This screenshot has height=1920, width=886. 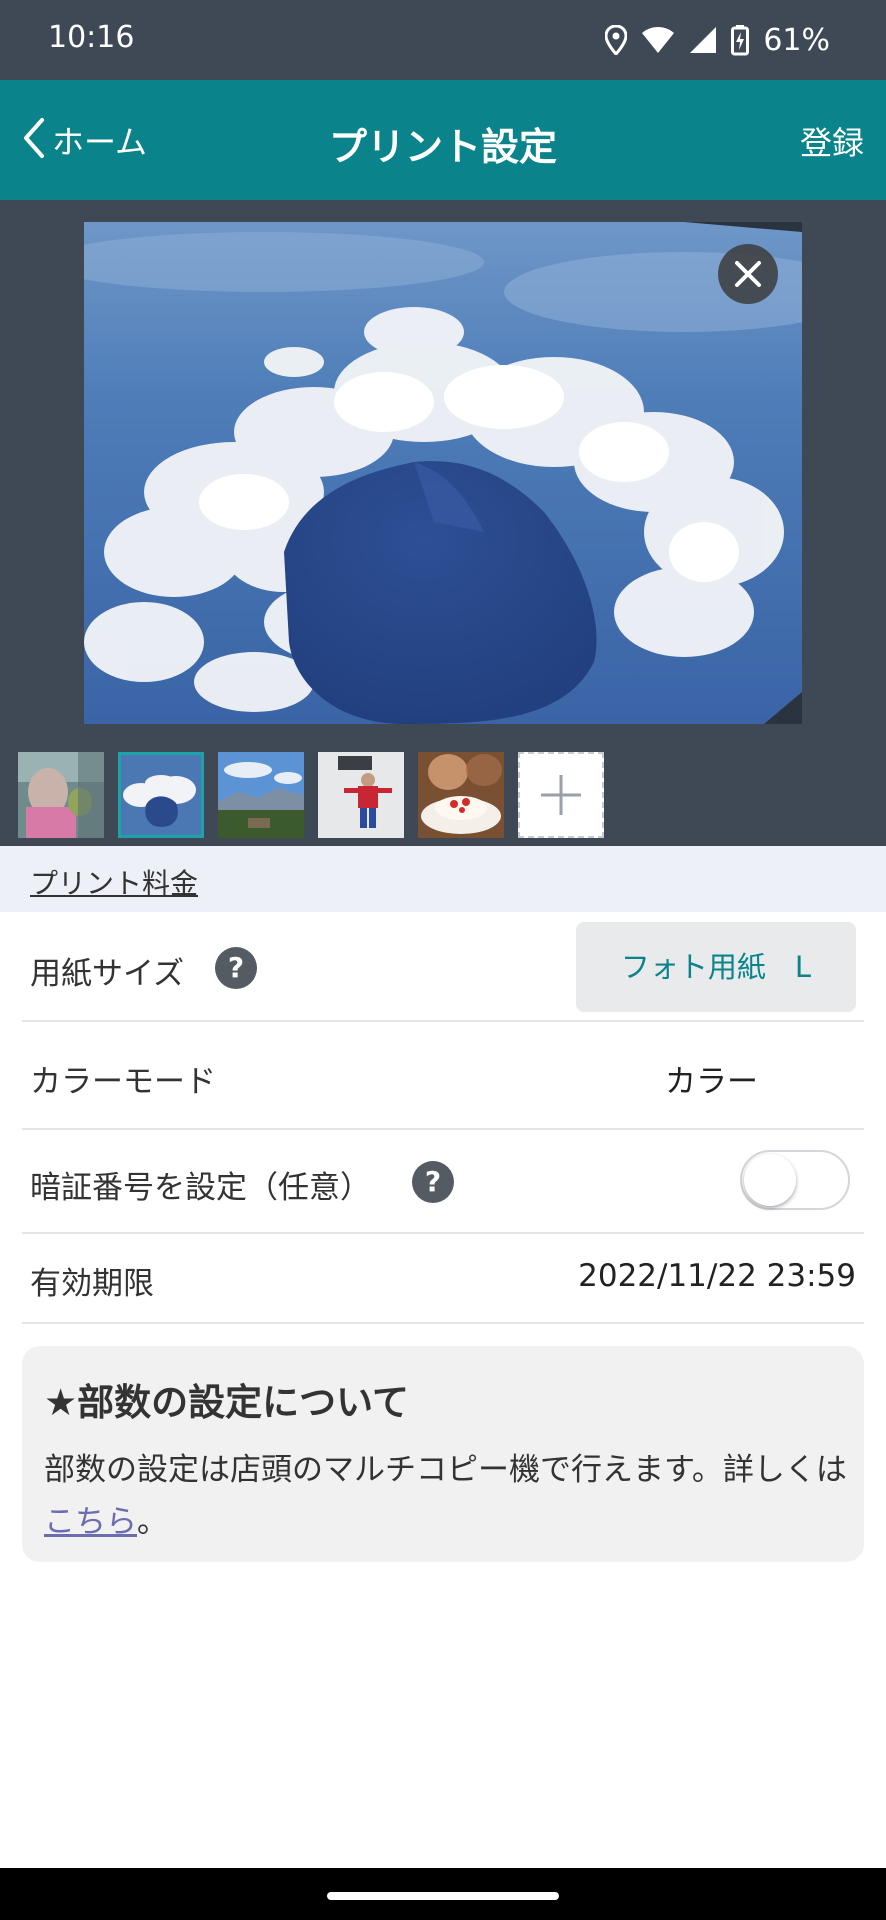 I want to click on location-icon, so click(x=616, y=40).